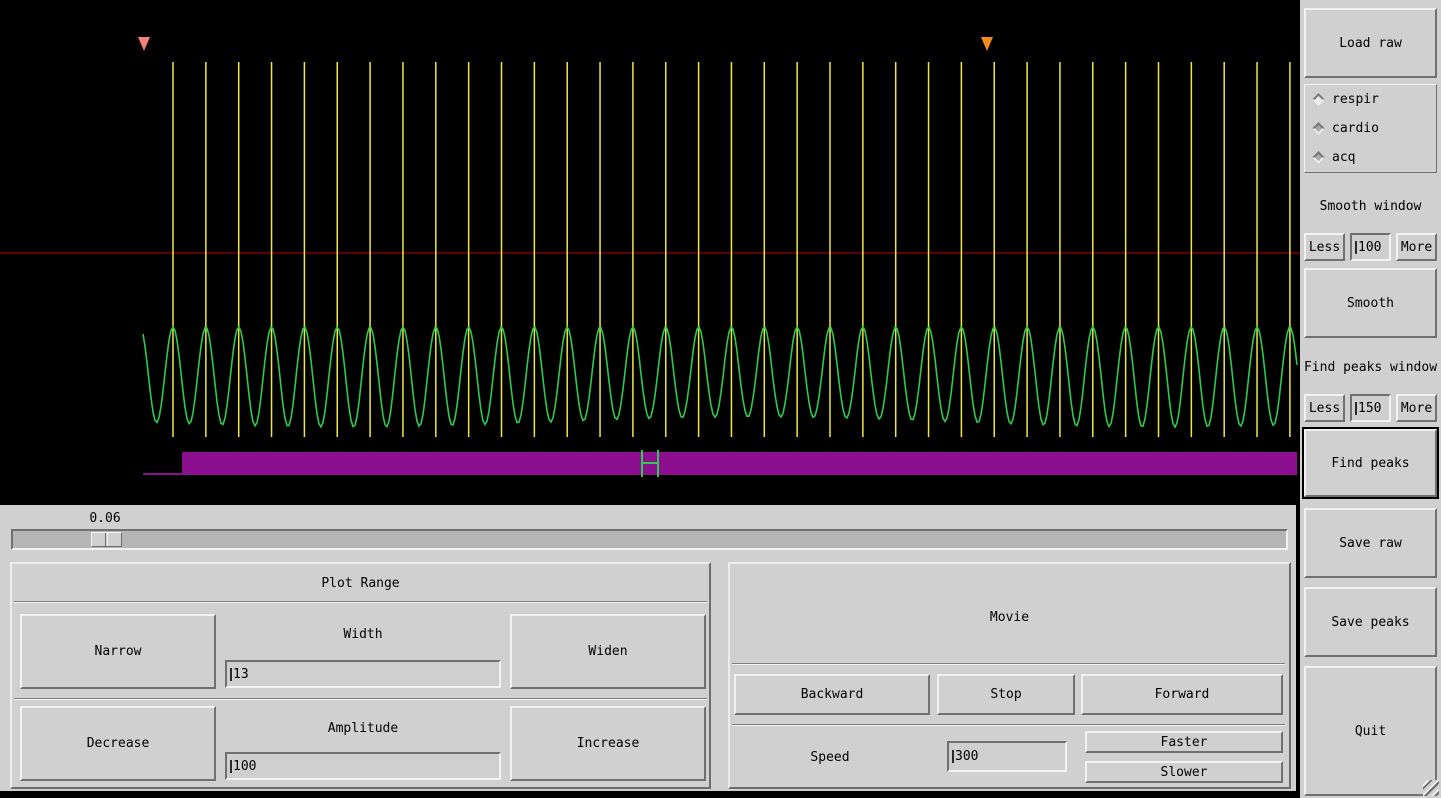  I want to click on width-entry: 13, so click(363, 674).